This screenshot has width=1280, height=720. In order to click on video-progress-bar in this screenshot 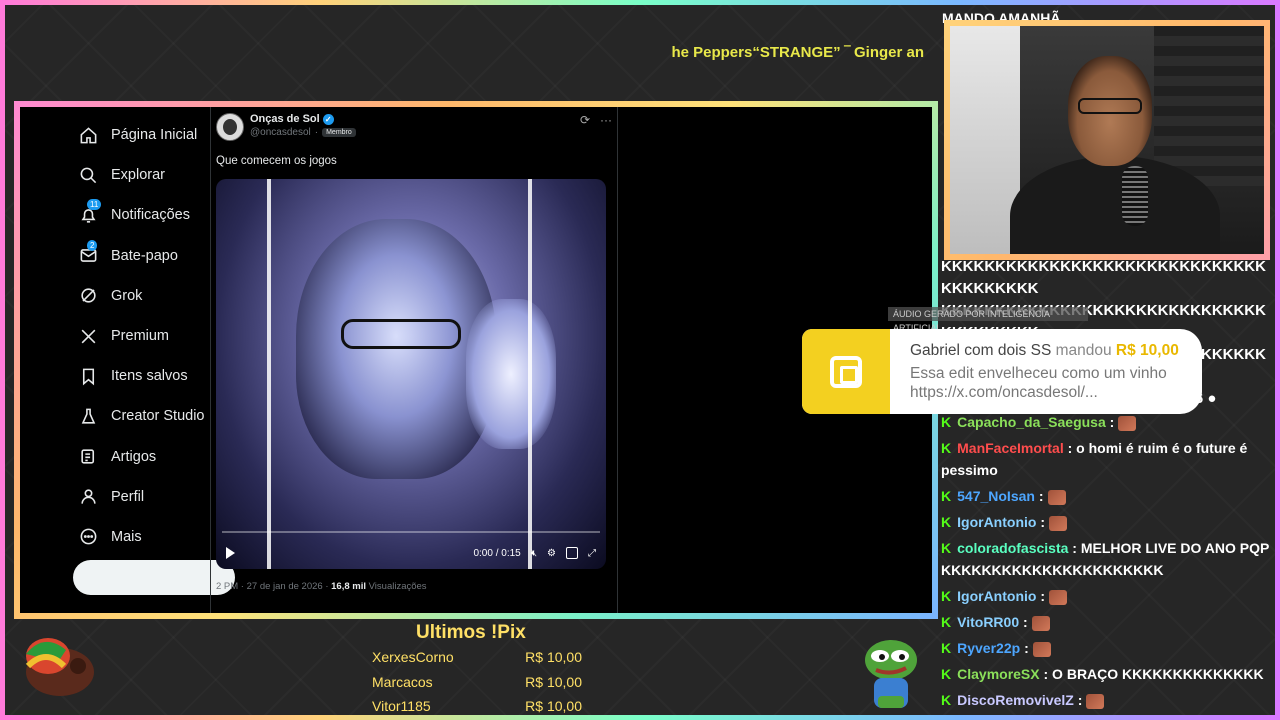, I will do `click(411, 532)`.